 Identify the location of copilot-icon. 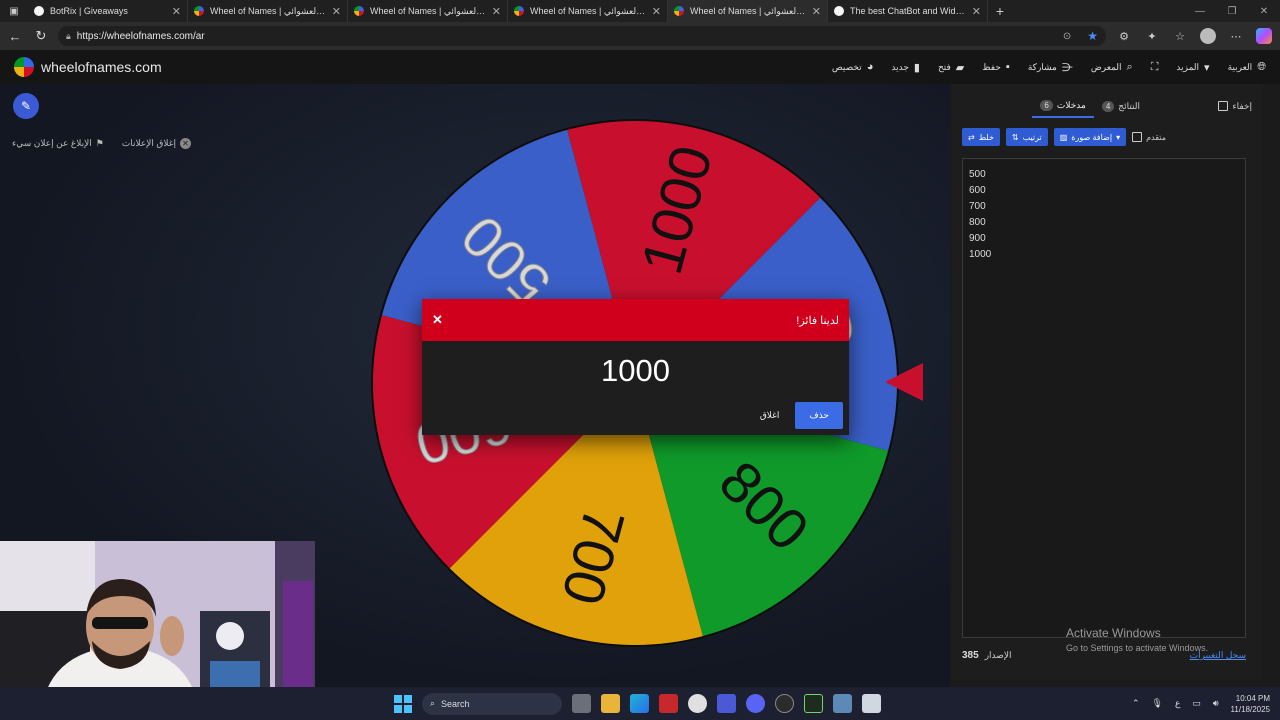
(1264, 36).